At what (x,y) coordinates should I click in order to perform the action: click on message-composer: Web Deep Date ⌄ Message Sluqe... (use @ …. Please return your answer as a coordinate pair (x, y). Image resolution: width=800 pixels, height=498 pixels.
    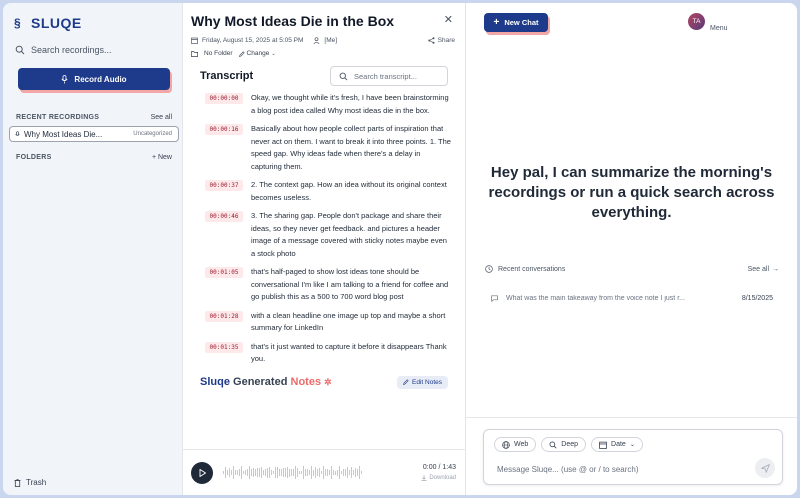
    Looking at the image, I should click on (633, 457).